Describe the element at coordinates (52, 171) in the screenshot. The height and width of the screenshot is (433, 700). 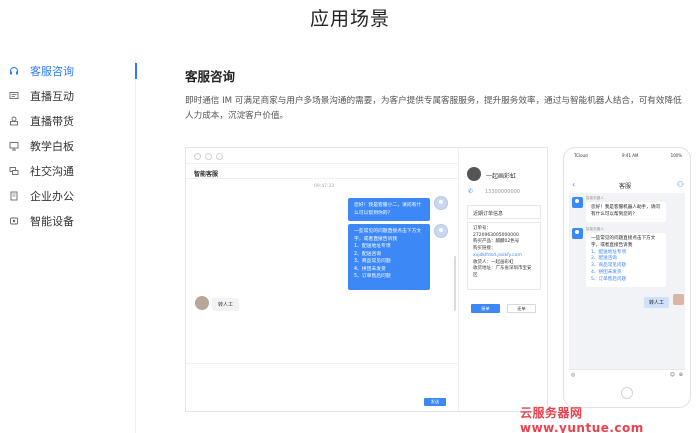
I see `sidebar-item-label: 社交沟通` at that location.